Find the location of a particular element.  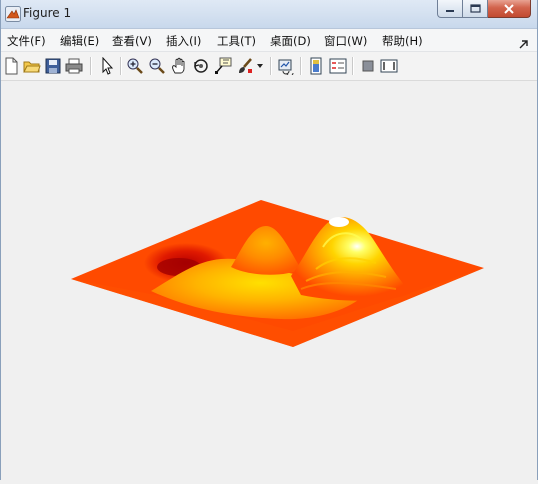

new-figure-icon is located at coordinates (11, 66).